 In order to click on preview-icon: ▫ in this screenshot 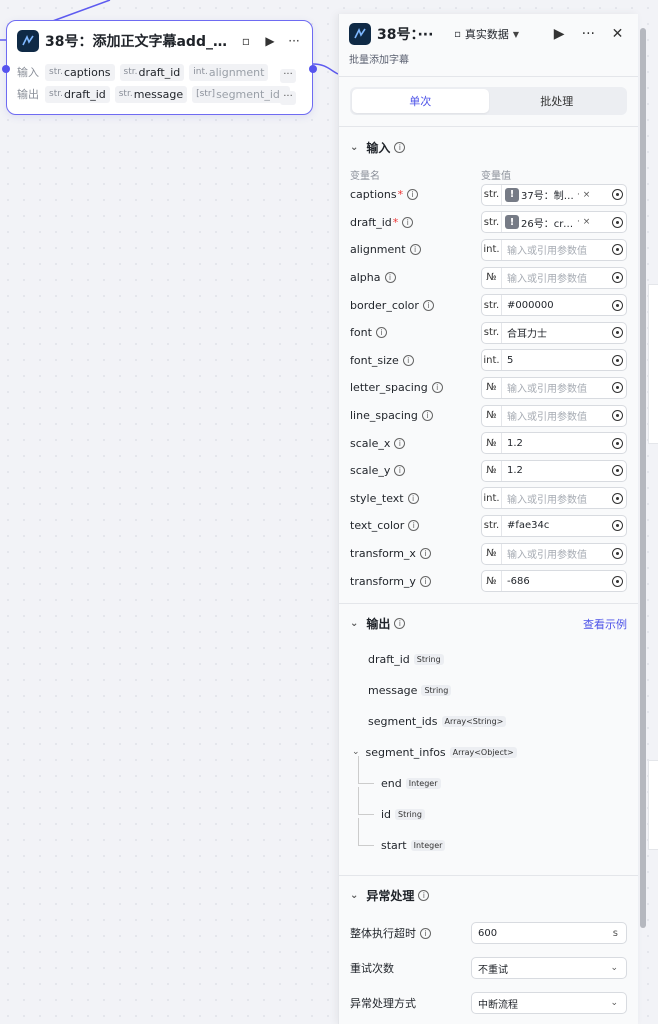, I will do `click(246, 41)`.